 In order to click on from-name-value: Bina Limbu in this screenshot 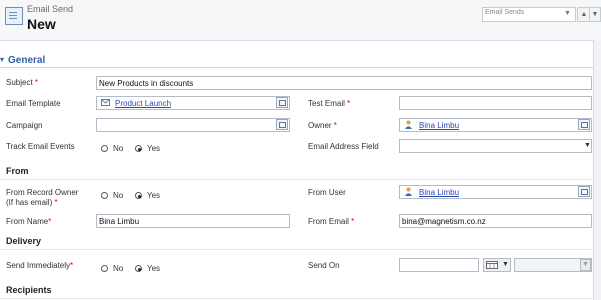, I will do `click(119, 221)`.